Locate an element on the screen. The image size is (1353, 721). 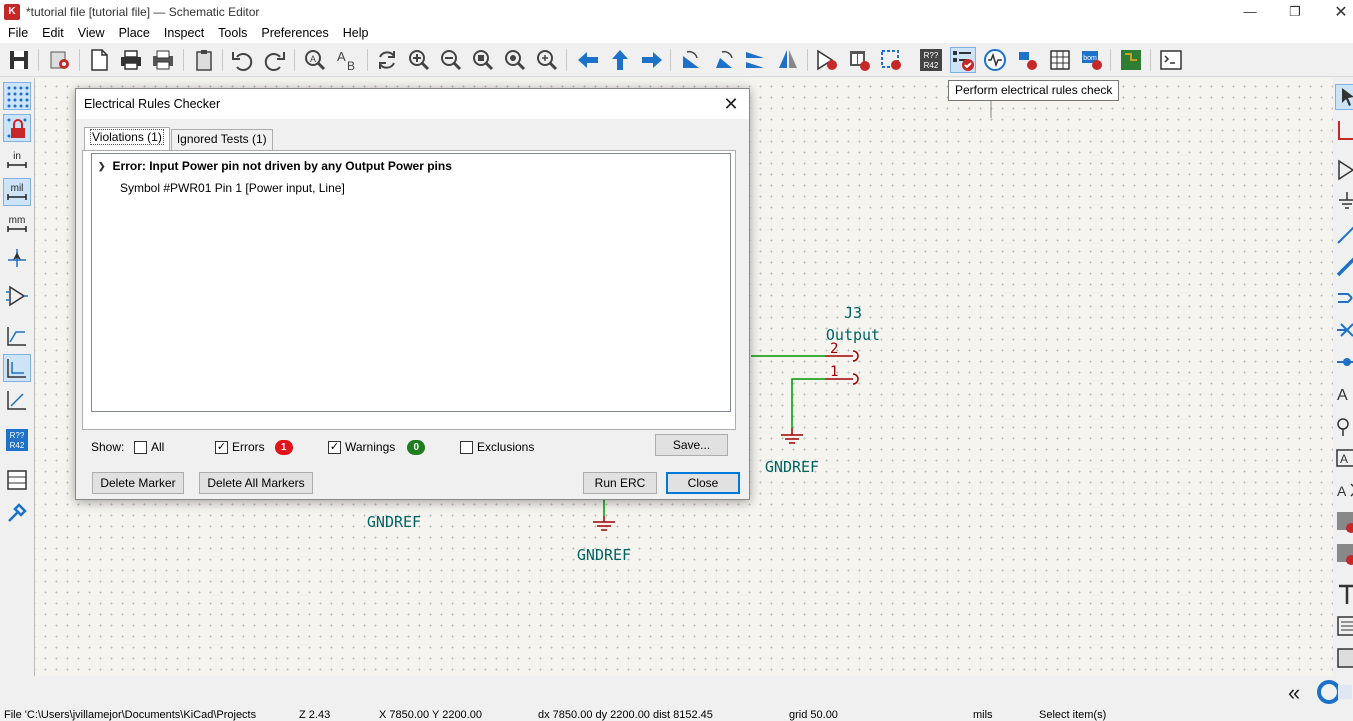
import-sheet-pin-icon is located at coordinates (1344, 555).